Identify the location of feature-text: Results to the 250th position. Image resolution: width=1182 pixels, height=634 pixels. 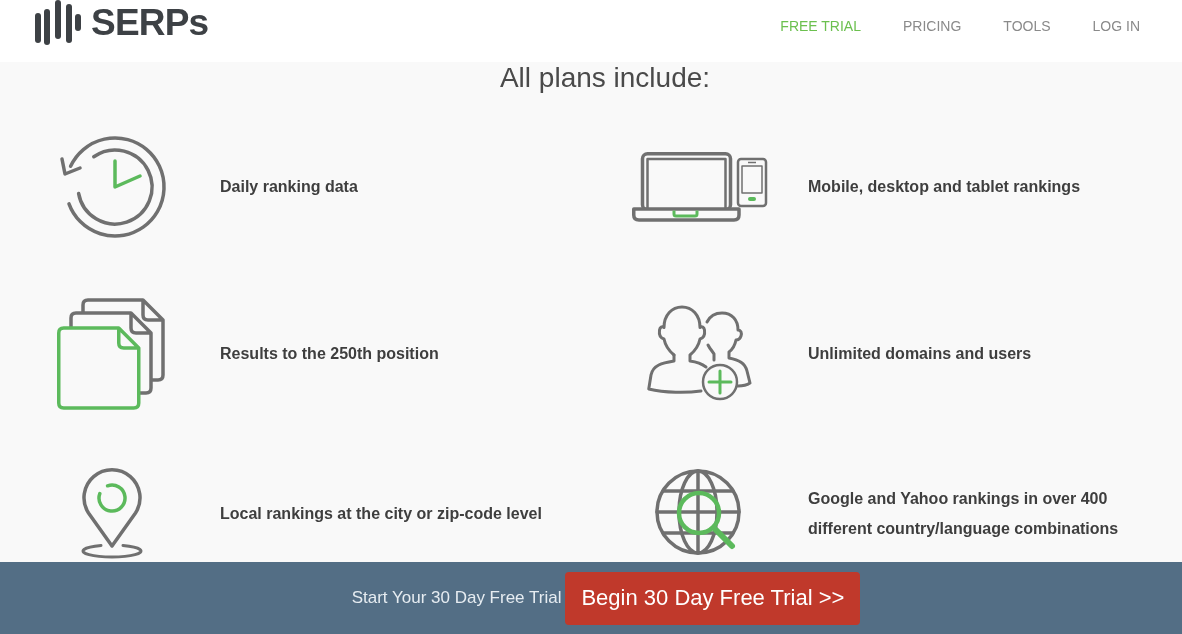
(329, 354).